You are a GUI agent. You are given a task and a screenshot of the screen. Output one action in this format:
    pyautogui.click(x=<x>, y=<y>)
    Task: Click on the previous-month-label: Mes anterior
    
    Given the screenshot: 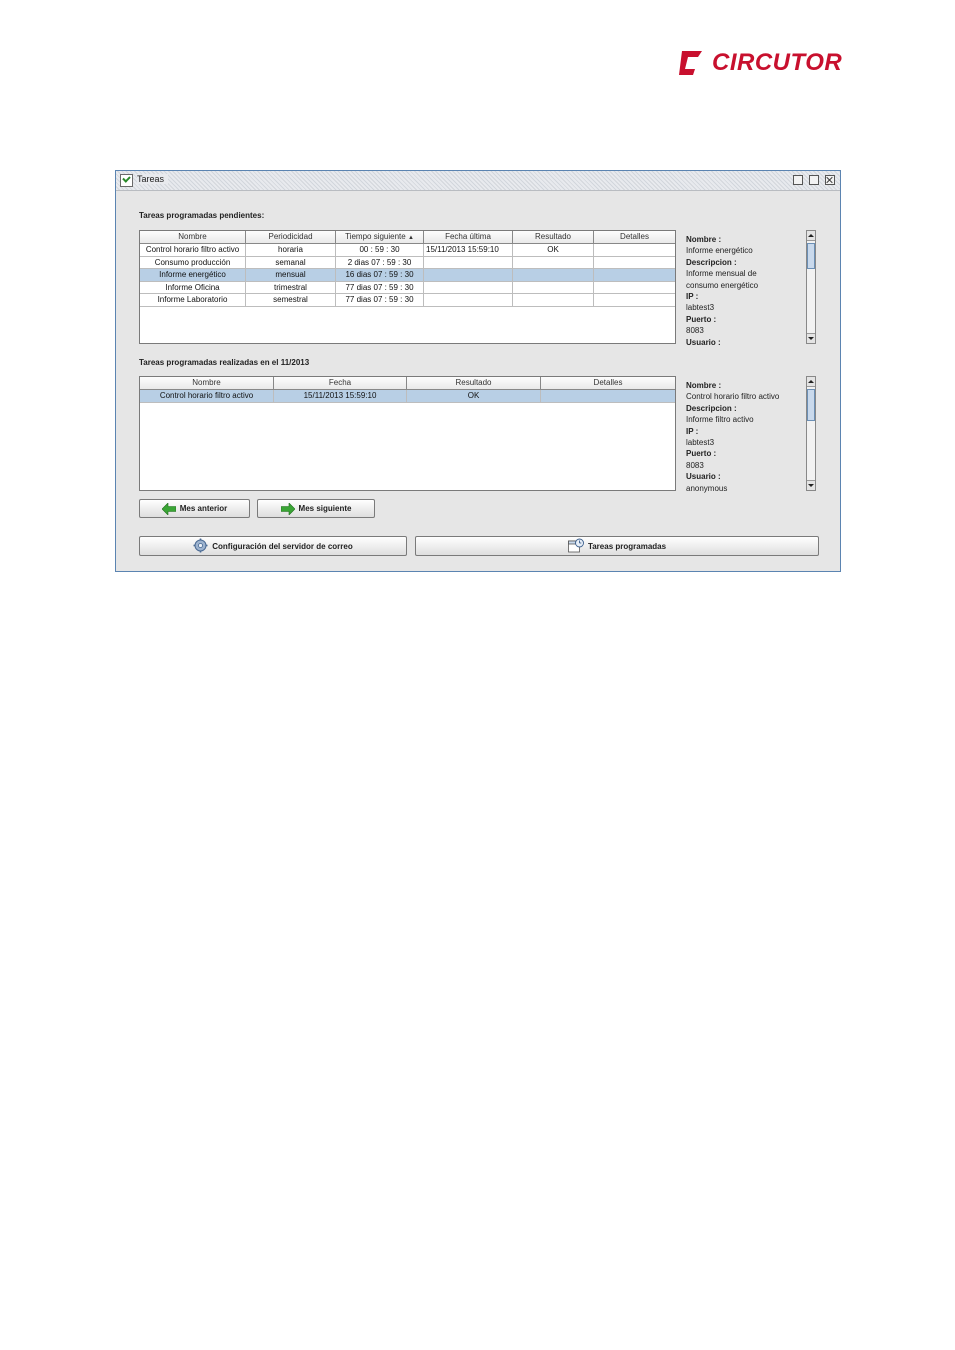 What is the action you would take?
    pyautogui.click(x=203, y=508)
    